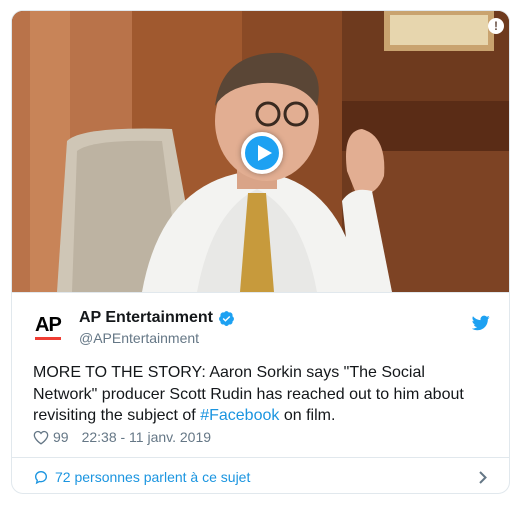  Describe the element at coordinates (48, 325) in the screenshot. I see `ap-logo-text: AP` at that location.